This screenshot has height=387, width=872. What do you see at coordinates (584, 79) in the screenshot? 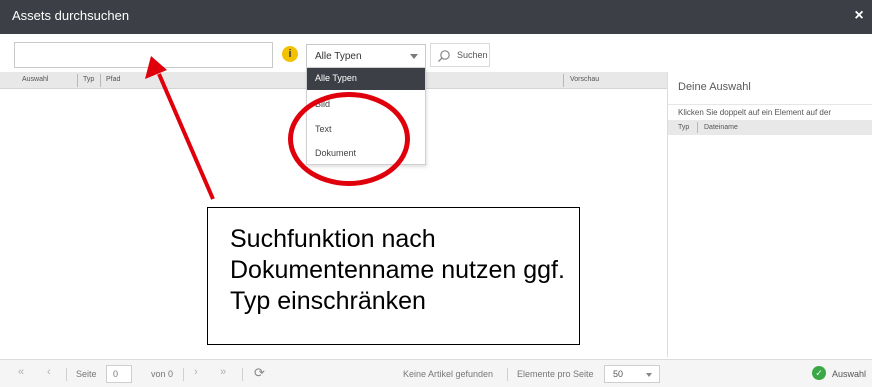
I see `column-header-vorschau: Vorschau` at bounding box center [584, 79].